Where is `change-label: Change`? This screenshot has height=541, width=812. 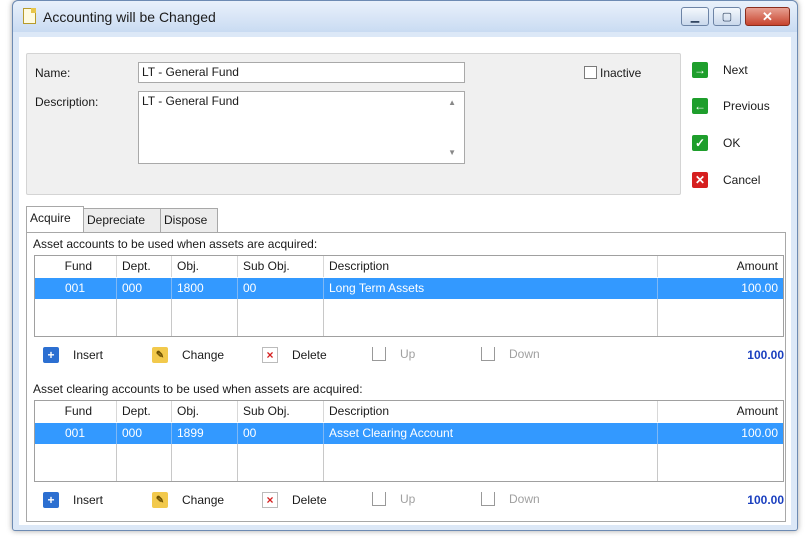
change-label: Change is located at coordinates (203, 500).